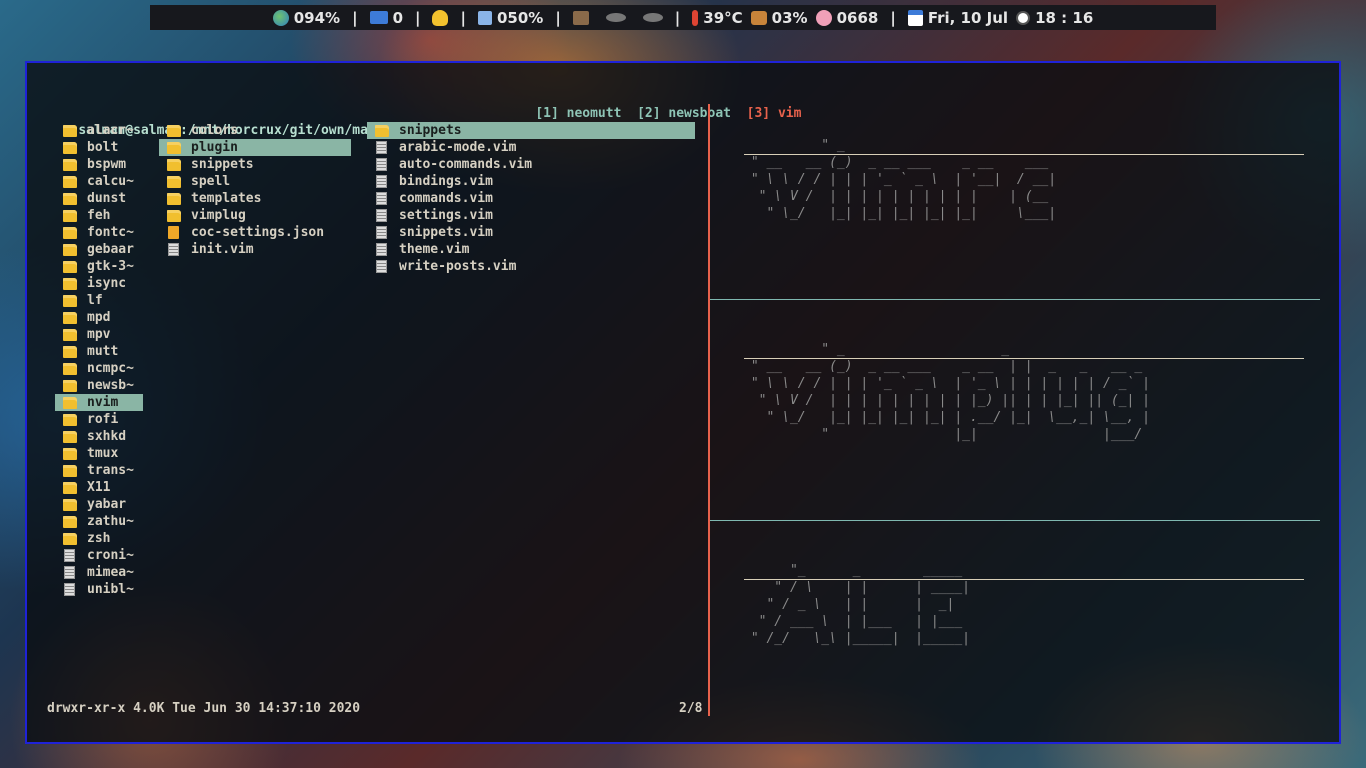  I want to click on file-entry: croni~, so click(99, 555).